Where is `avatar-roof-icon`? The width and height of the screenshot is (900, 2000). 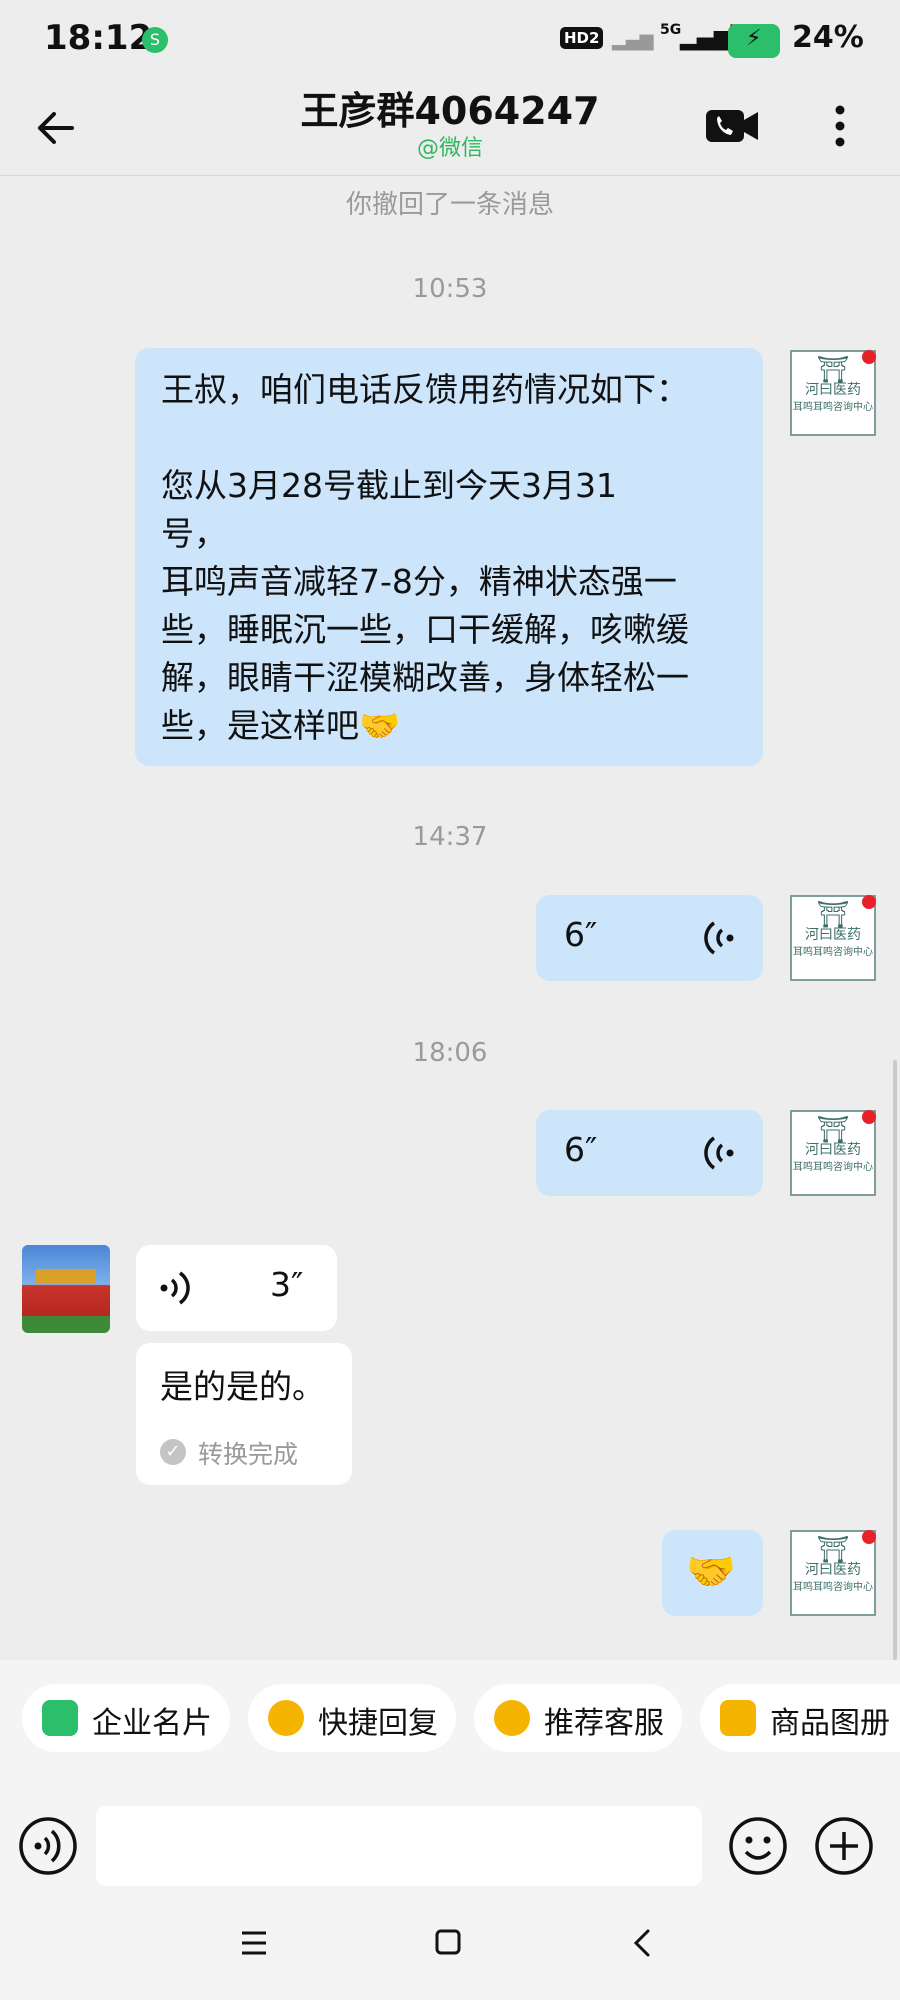 avatar-roof-icon is located at coordinates (66, 1276).